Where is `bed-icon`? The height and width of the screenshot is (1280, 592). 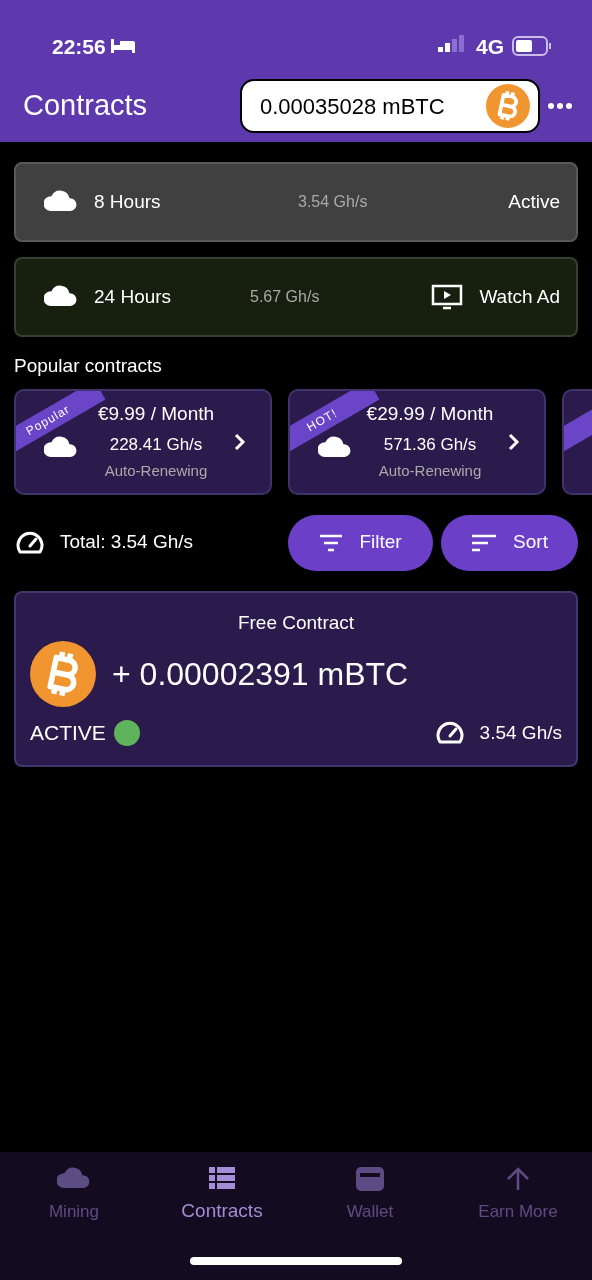 bed-icon is located at coordinates (122, 46).